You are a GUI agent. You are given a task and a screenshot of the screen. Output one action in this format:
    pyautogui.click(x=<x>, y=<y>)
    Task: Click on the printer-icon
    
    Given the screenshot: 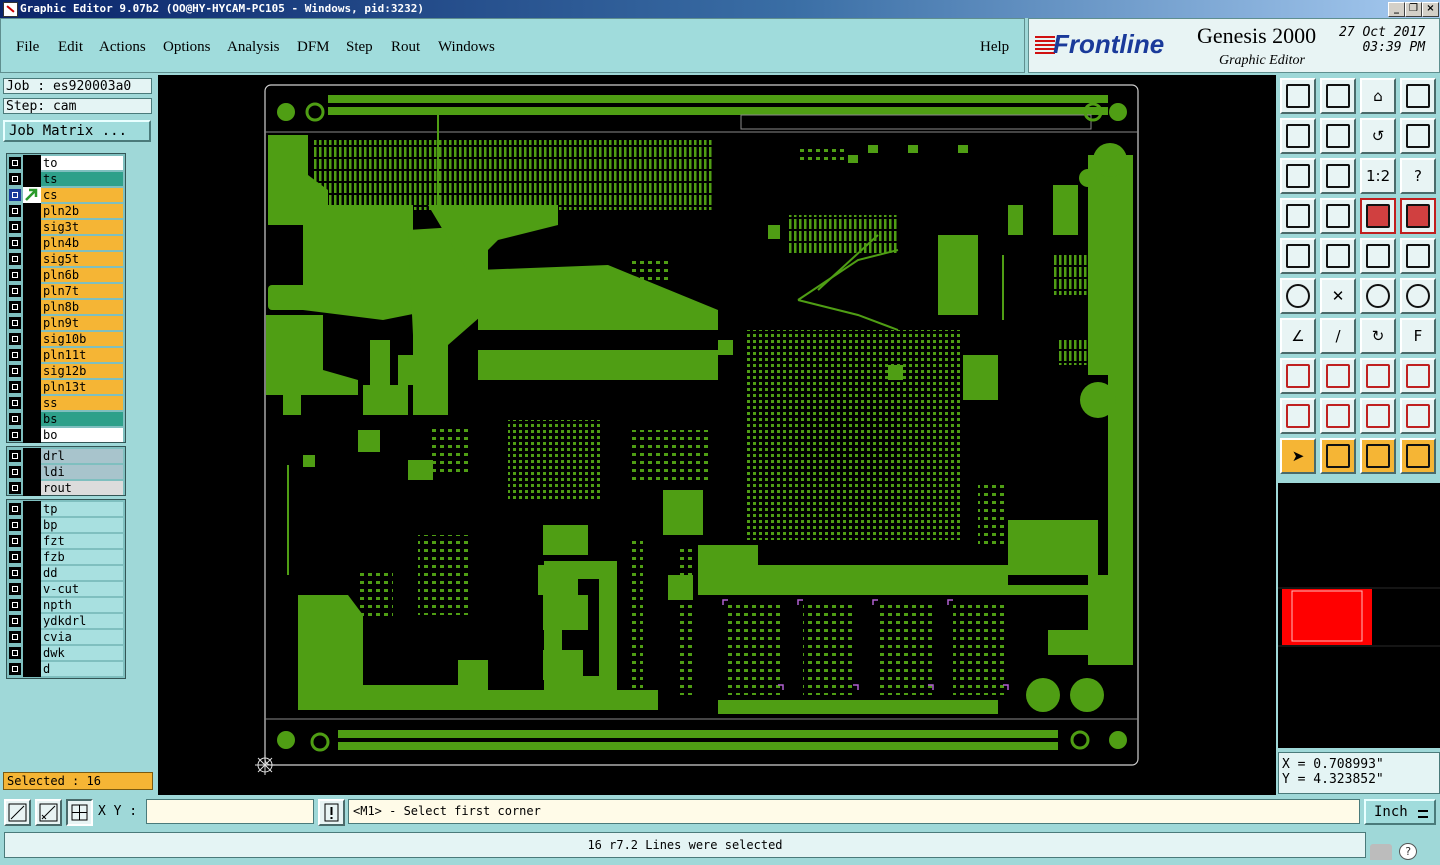 What is the action you would take?
    pyautogui.click(x=1381, y=852)
    